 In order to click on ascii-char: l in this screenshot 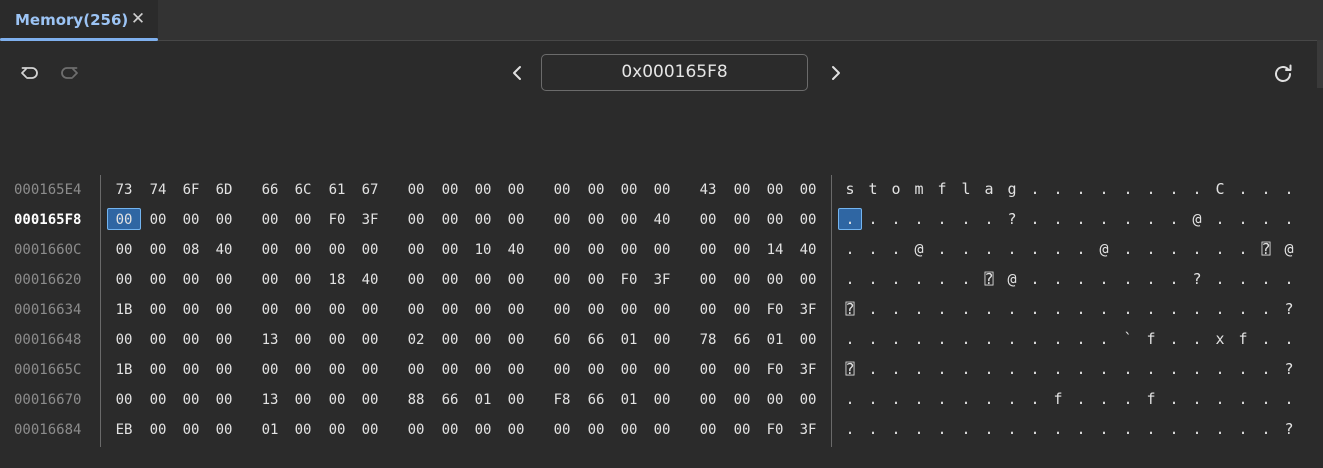, I will do `click(966, 189)`.